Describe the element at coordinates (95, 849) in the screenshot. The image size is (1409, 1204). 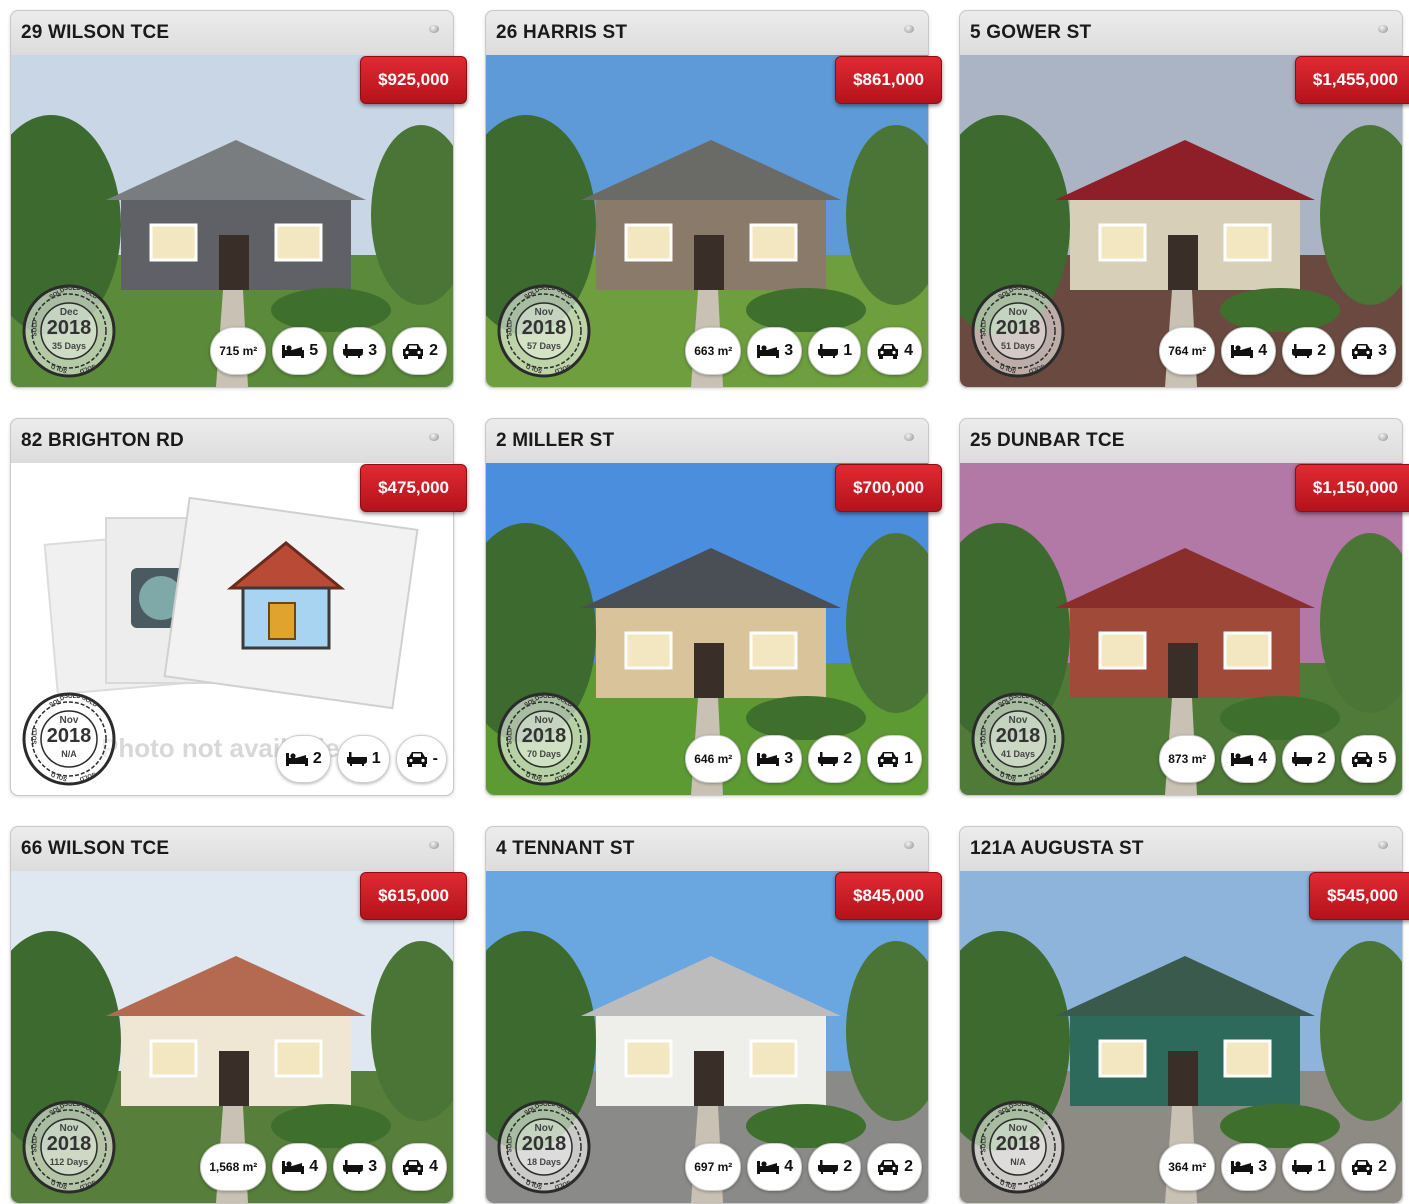
I see `listing-address: 66 WILSON TCE` at that location.